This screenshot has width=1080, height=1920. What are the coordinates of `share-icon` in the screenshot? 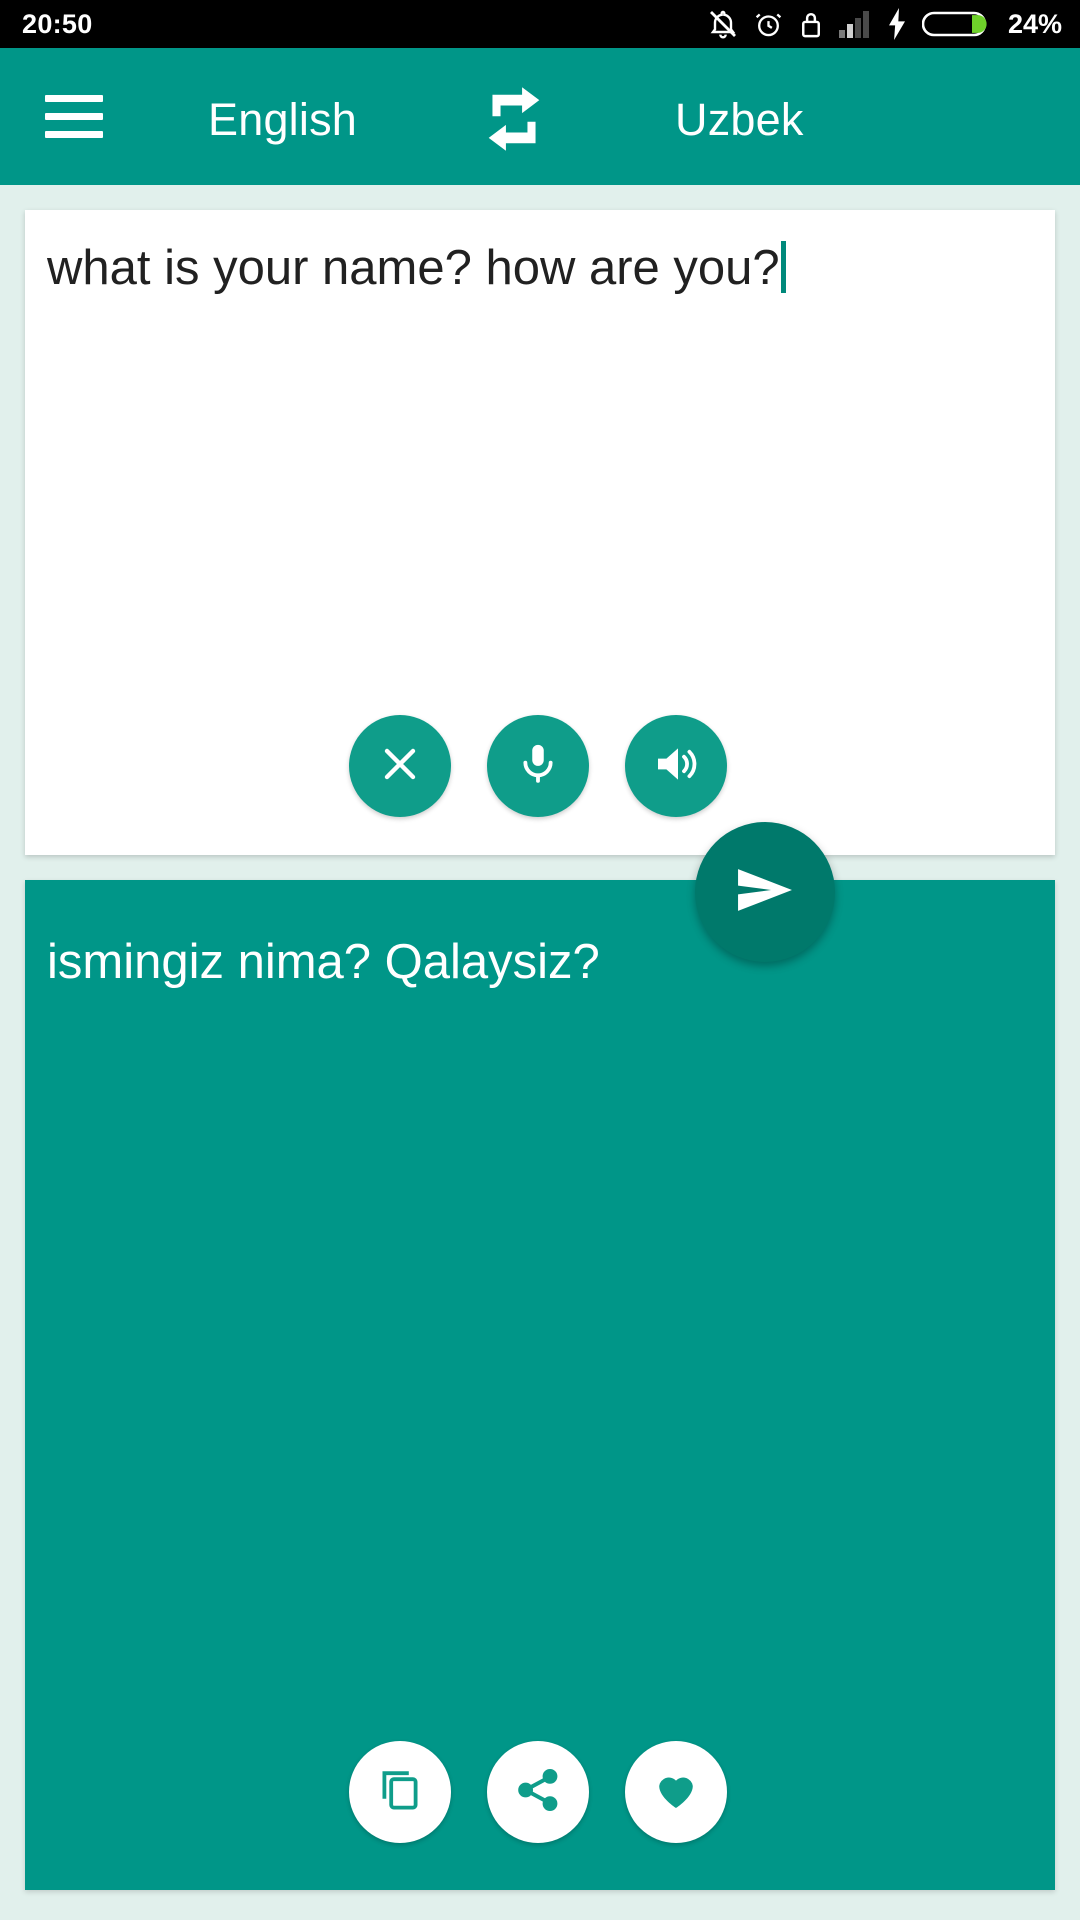 It's located at (538, 1792).